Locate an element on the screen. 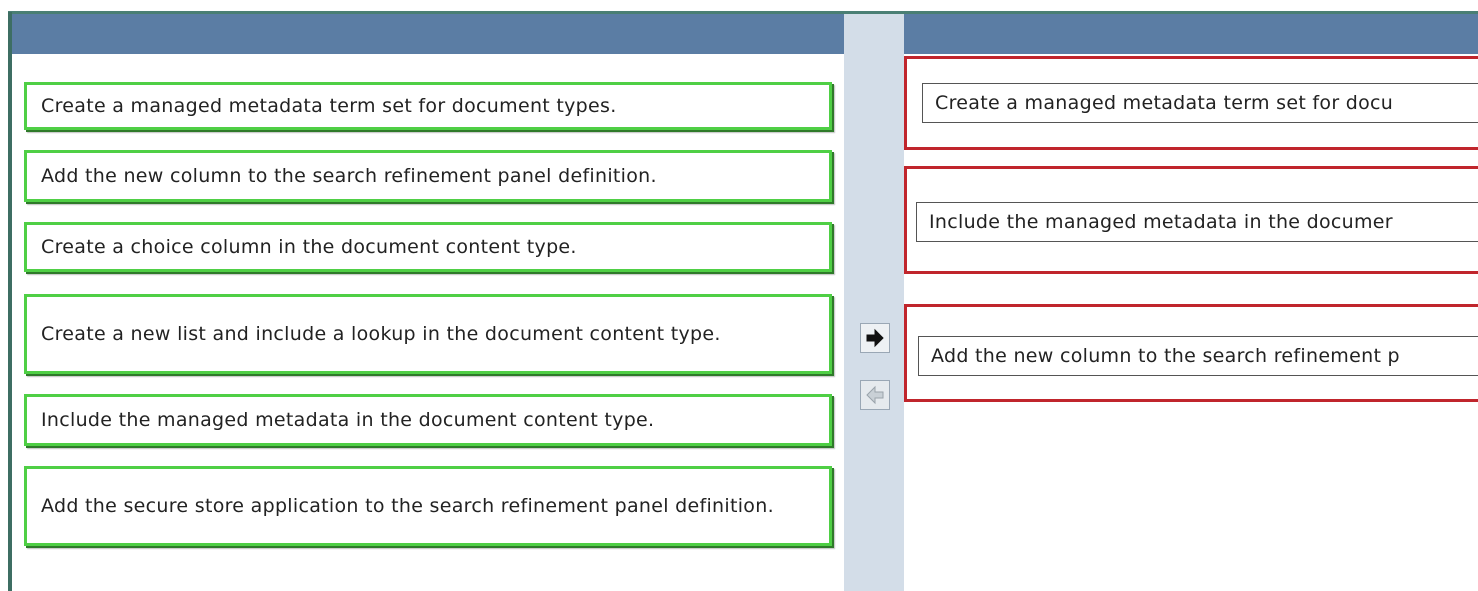 The image size is (1478, 591). arrow-right-icon is located at coordinates (875, 338).